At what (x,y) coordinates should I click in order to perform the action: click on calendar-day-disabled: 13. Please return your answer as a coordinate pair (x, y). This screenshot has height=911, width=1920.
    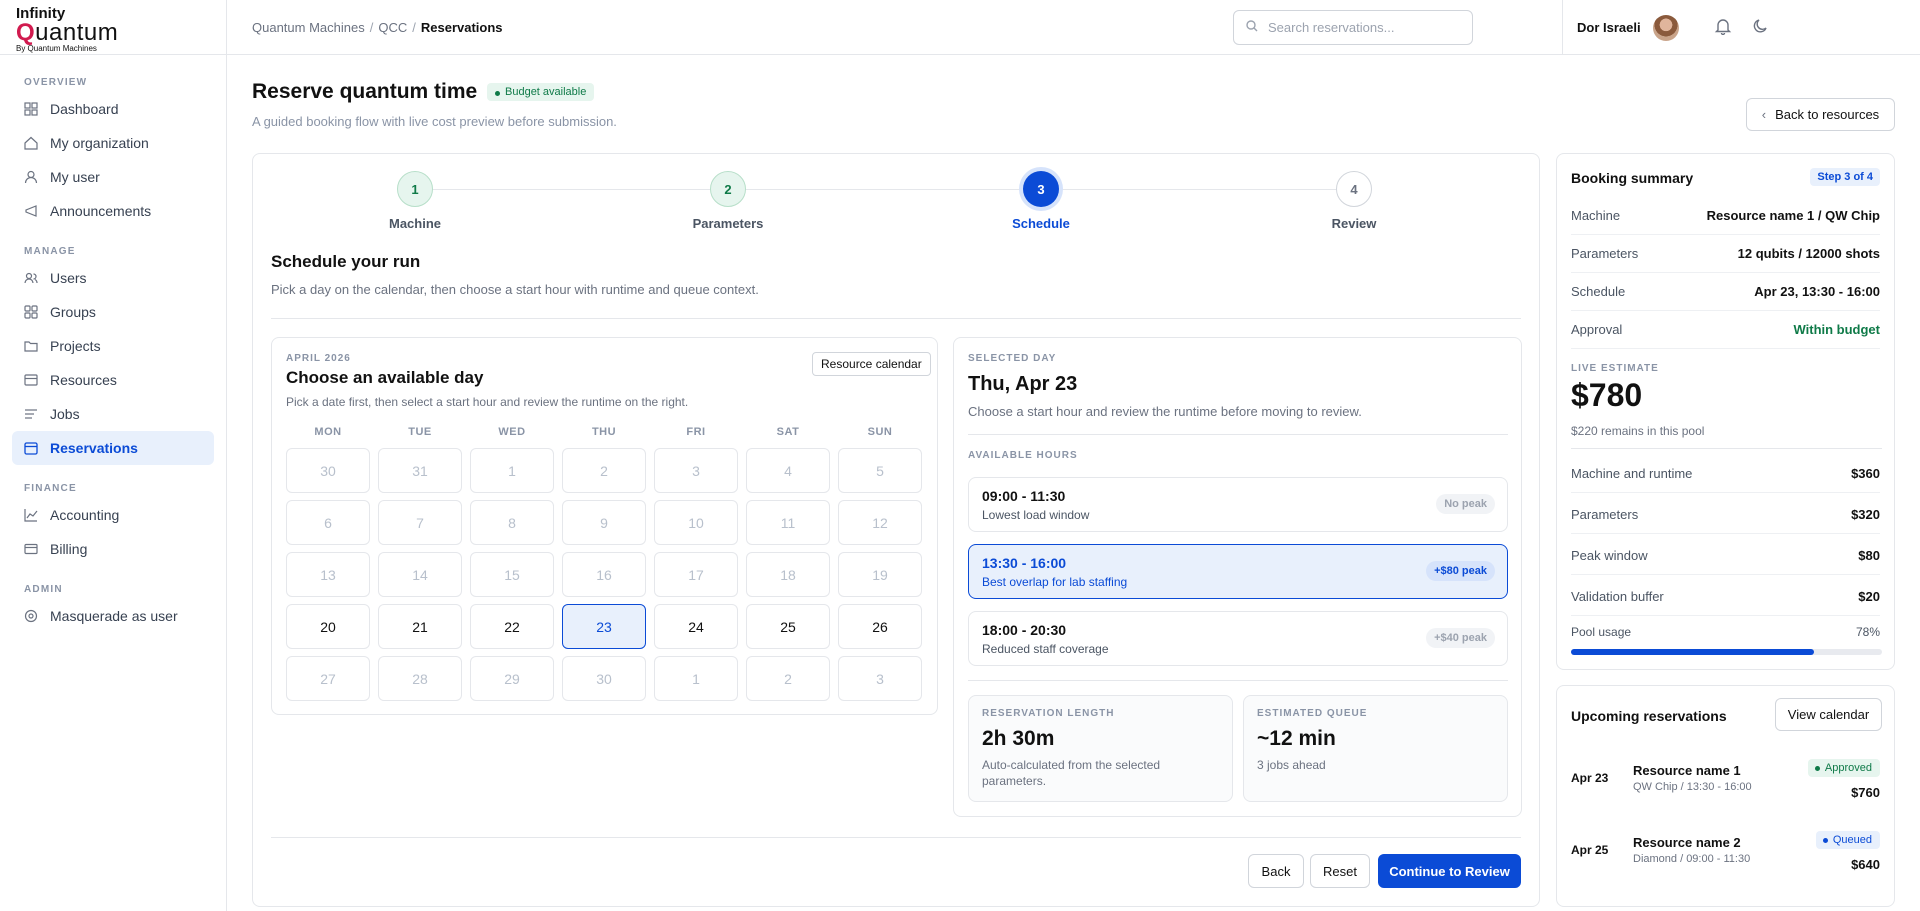
    Looking at the image, I should click on (328, 574).